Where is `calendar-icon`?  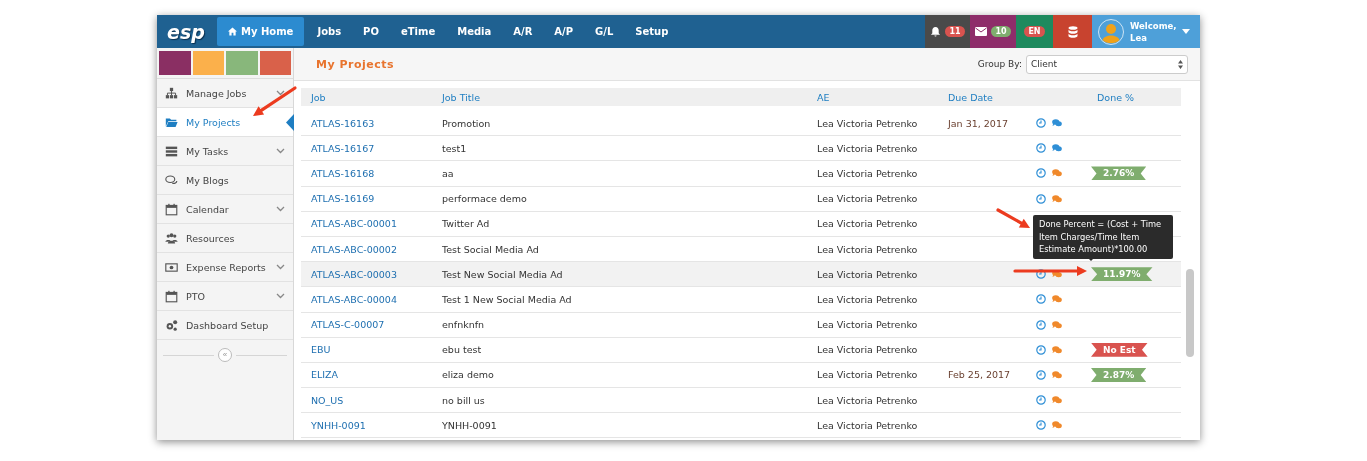
calendar-icon is located at coordinates (171, 296).